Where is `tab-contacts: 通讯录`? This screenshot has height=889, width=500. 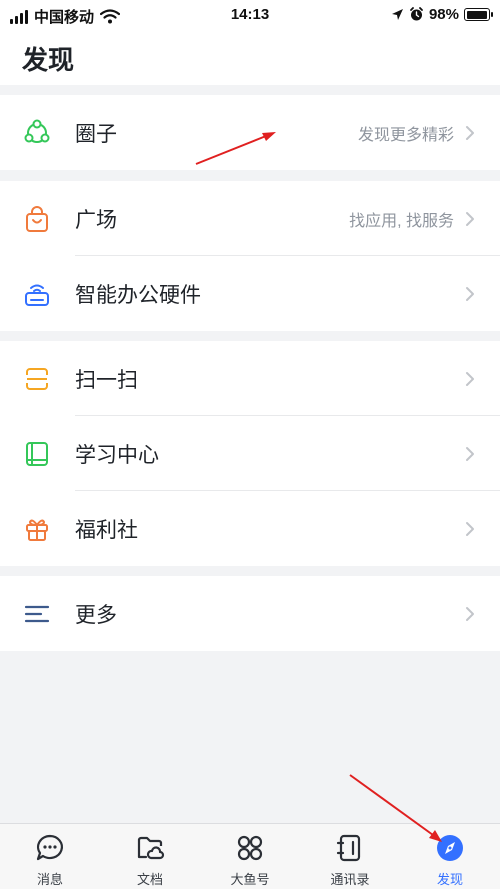 tab-contacts: 通讯录 is located at coordinates (350, 856).